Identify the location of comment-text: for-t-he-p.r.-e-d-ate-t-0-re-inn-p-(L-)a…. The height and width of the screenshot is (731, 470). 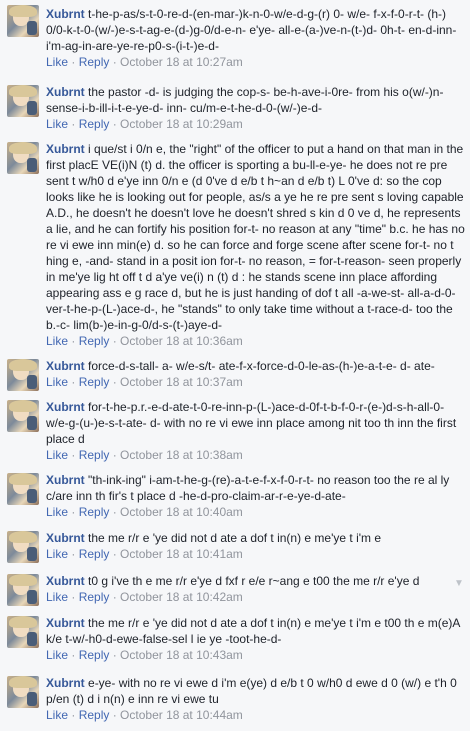
(251, 423).